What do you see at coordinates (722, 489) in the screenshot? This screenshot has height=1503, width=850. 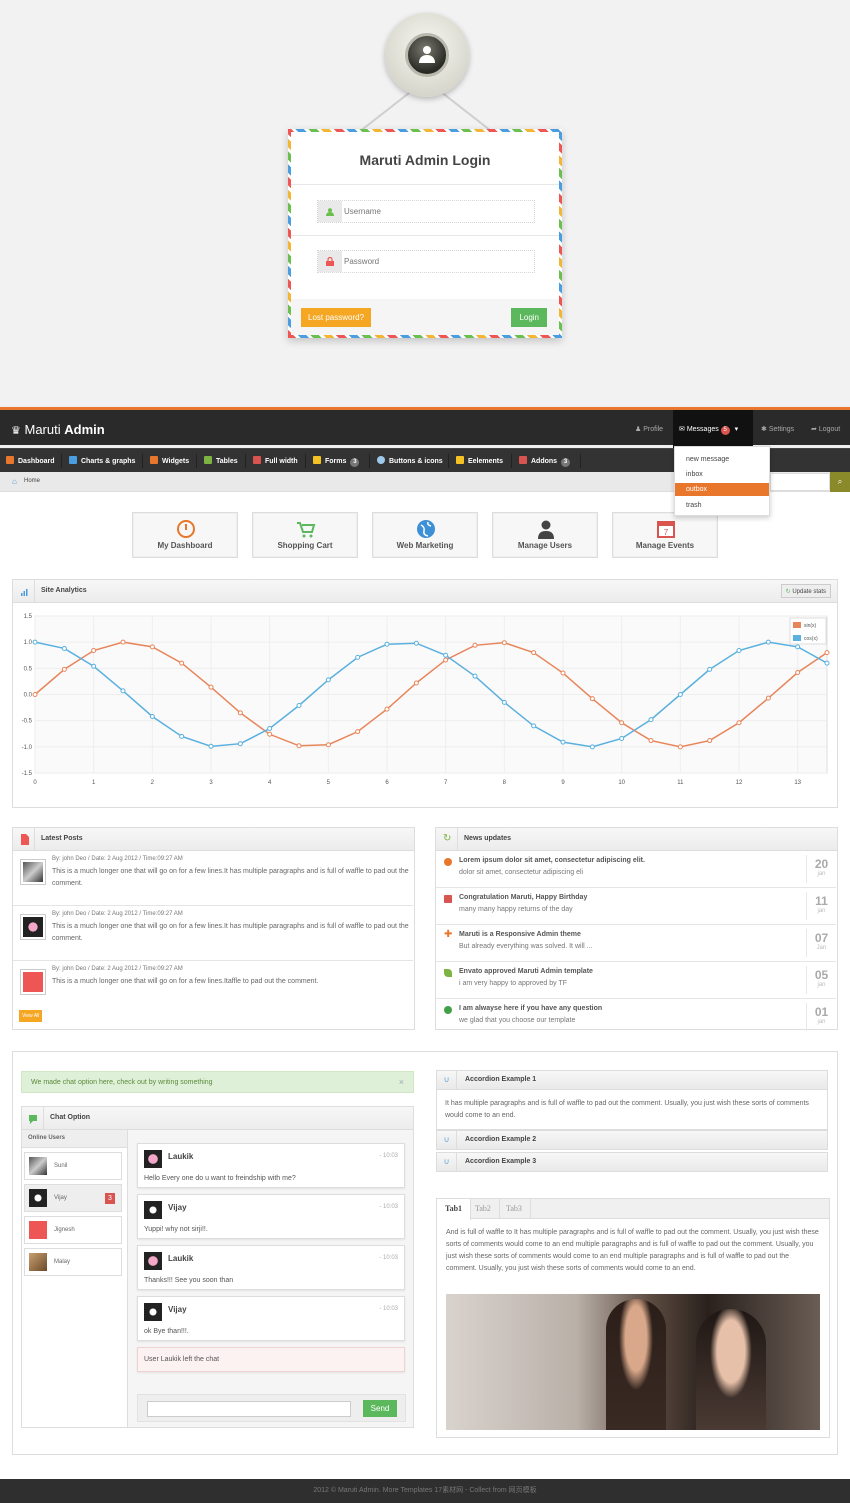 I see `menu-item-outbox: outbox` at bounding box center [722, 489].